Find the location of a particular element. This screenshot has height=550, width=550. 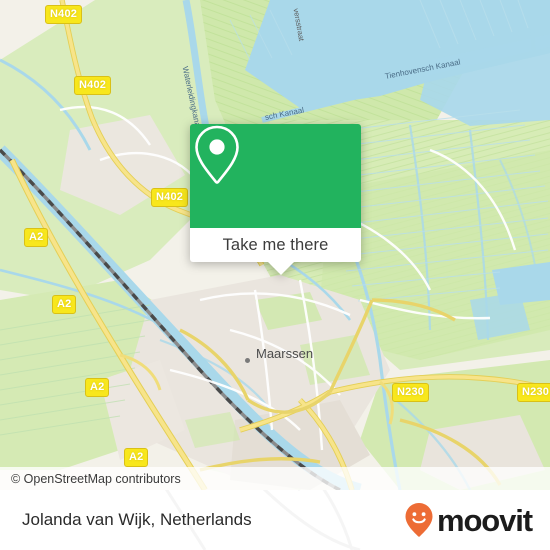

road-shield-n402-1: N402 is located at coordinates (64, 14).